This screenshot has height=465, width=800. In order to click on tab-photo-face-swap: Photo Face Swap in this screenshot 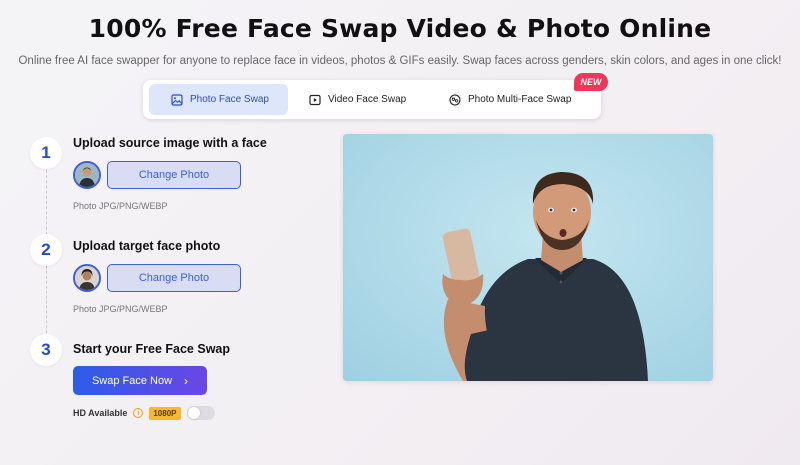, I will do `click(218, 99)`.